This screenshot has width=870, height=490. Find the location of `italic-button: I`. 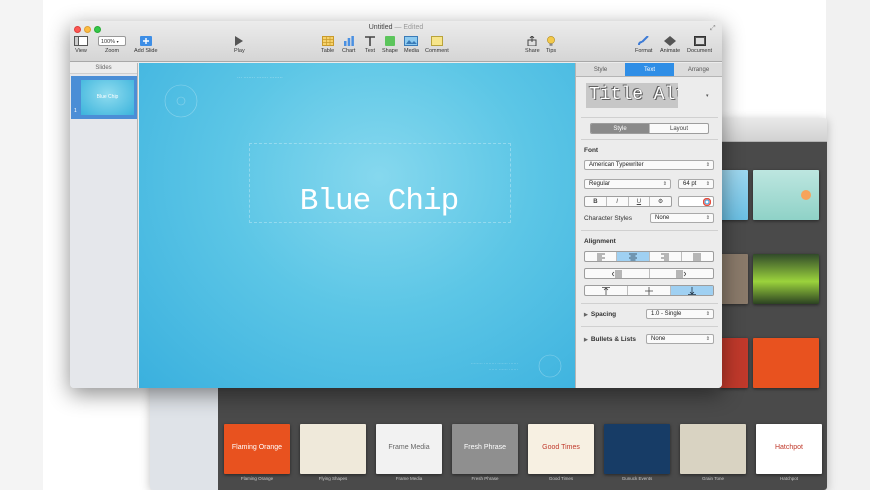

italic-button: I is located at coordinates (618, 201).